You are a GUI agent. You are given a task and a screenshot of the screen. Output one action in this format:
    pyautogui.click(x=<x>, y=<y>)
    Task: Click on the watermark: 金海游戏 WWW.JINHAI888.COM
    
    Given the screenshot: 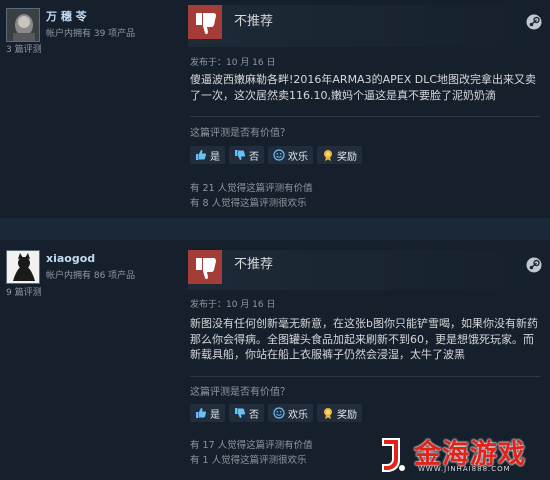 What is the action you would take?
    pyautogui.click(x=462, y=455)
    